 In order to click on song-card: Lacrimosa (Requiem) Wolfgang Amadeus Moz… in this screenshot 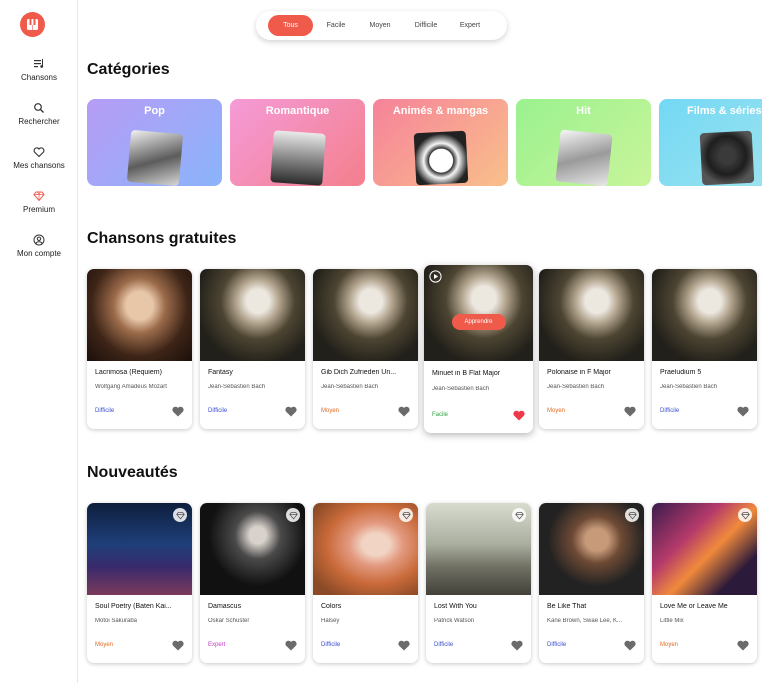, I will do `click(139, 349)`.